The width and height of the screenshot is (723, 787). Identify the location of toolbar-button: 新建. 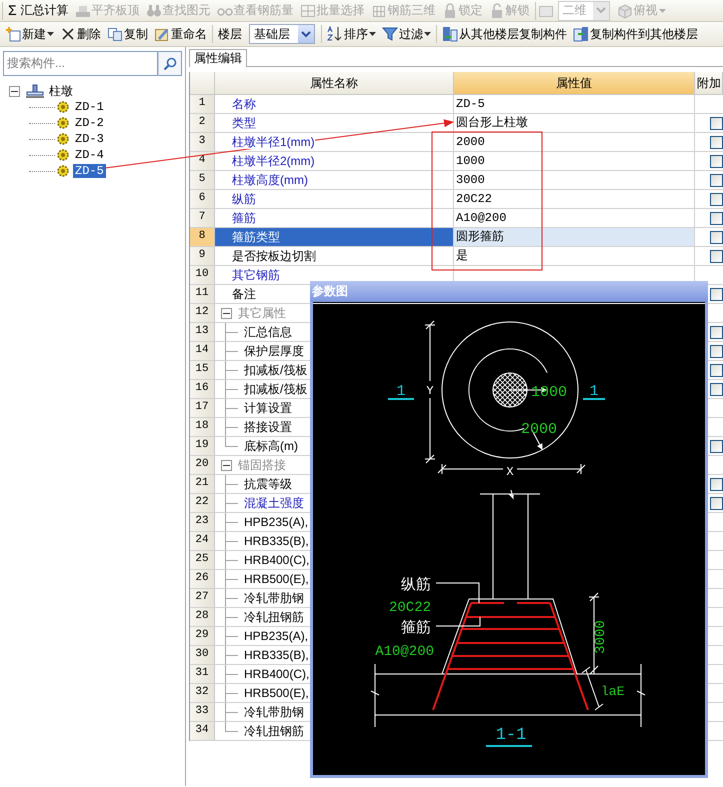
(29, 34).